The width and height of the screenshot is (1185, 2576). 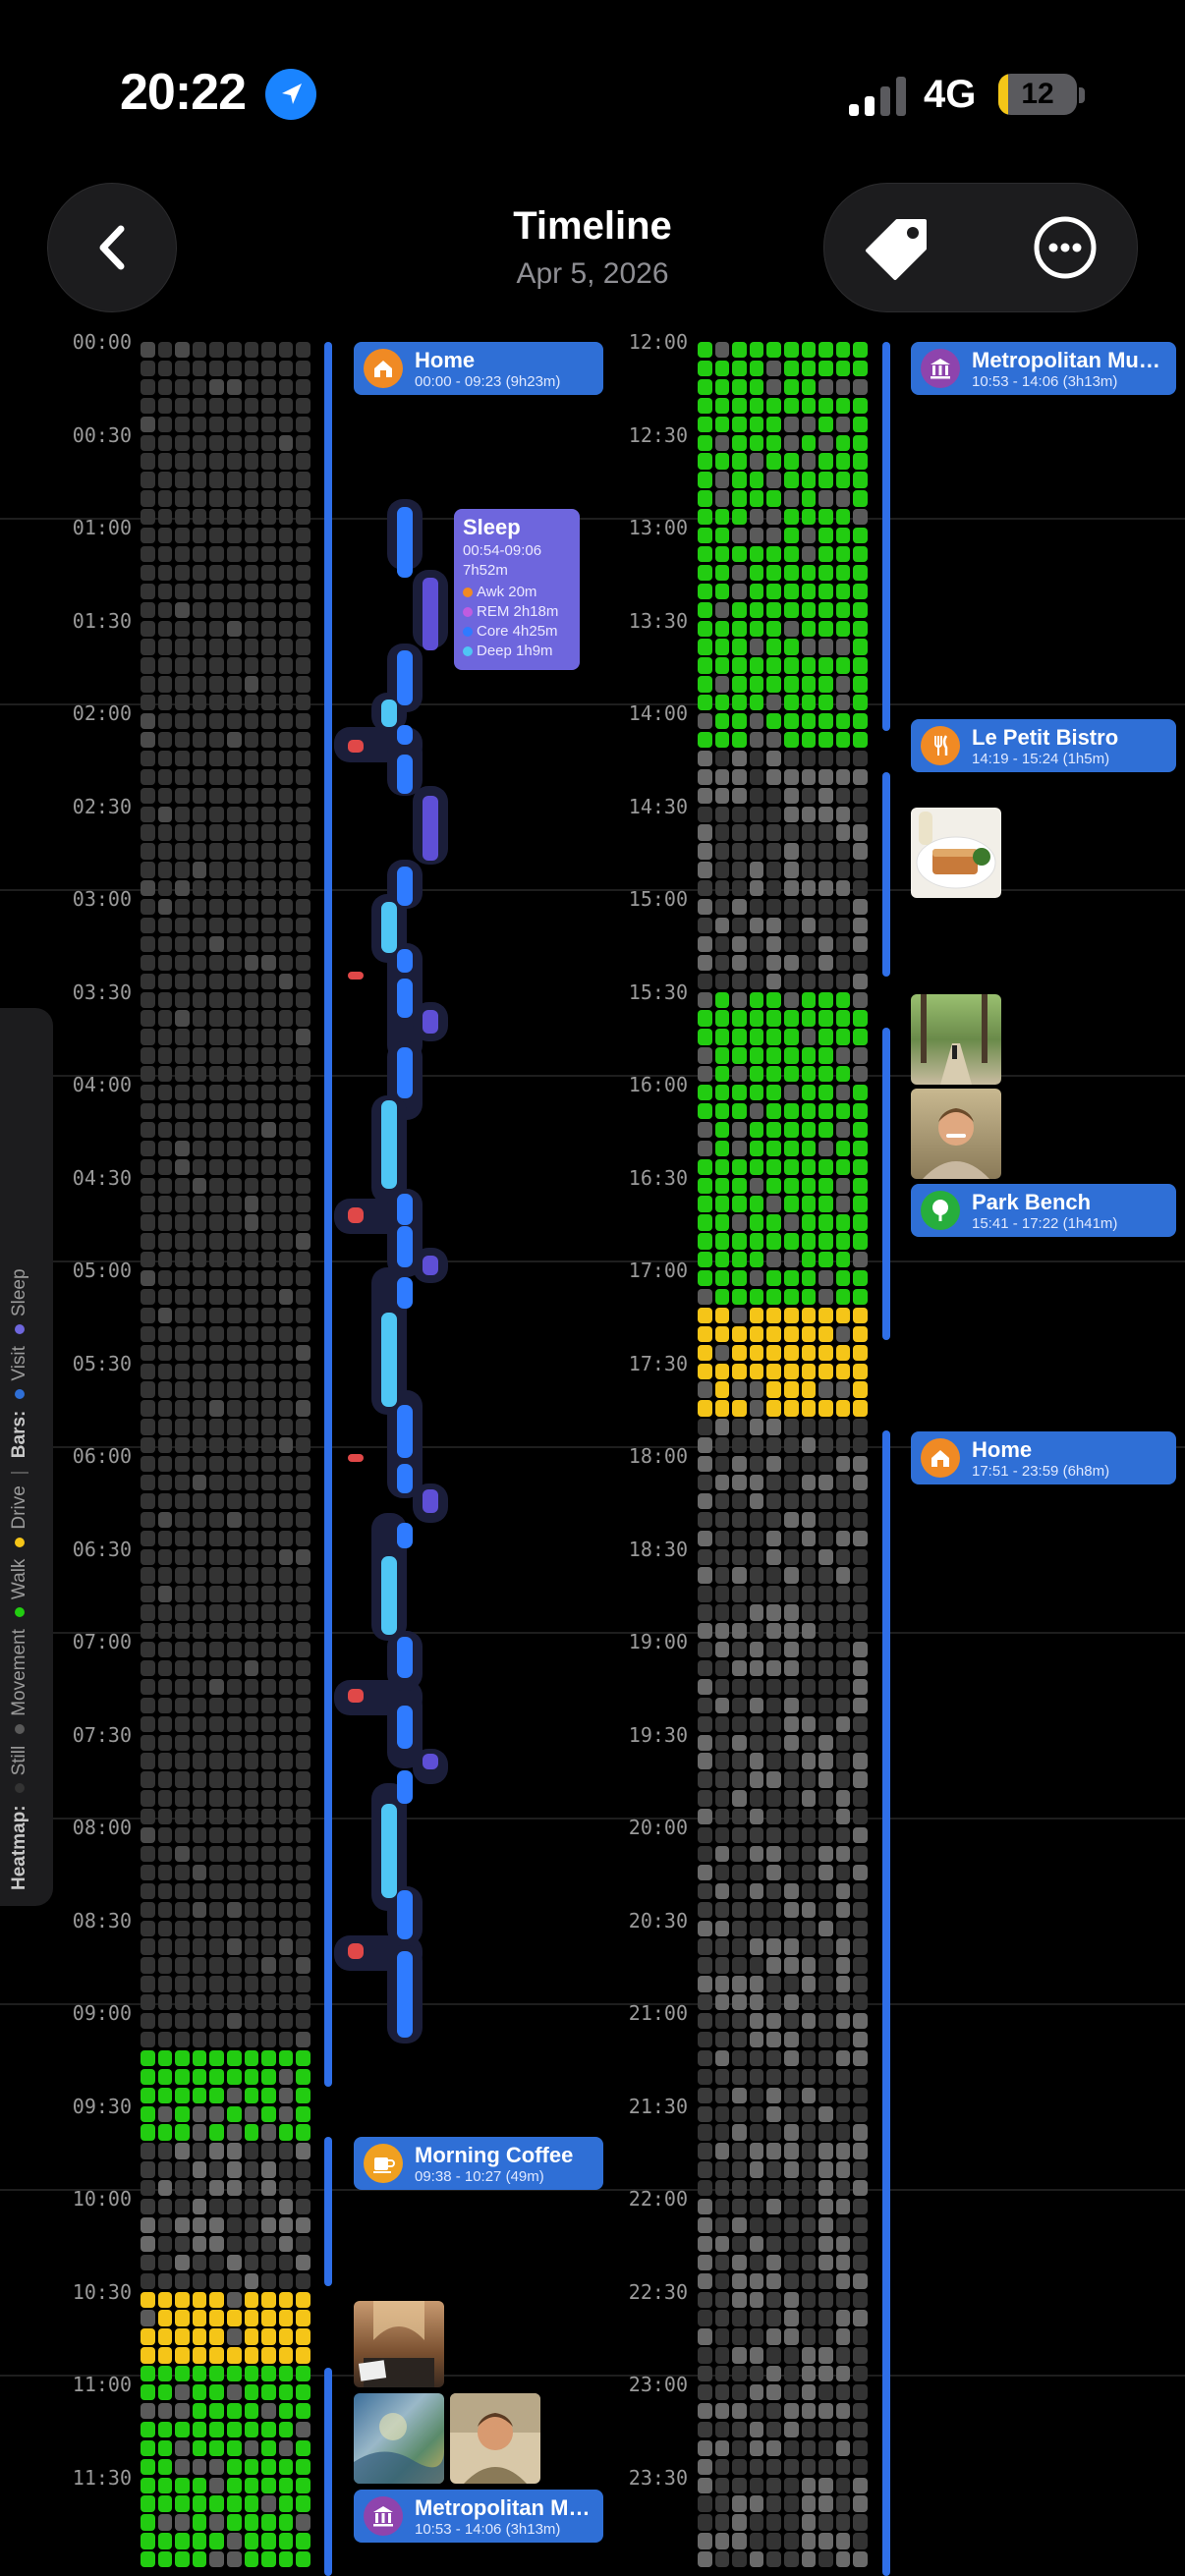 What do you see at coordinates (486, 570) in the screenshot?
I see `sleep-duration: 7h52m` at bounding box center [486, 570].